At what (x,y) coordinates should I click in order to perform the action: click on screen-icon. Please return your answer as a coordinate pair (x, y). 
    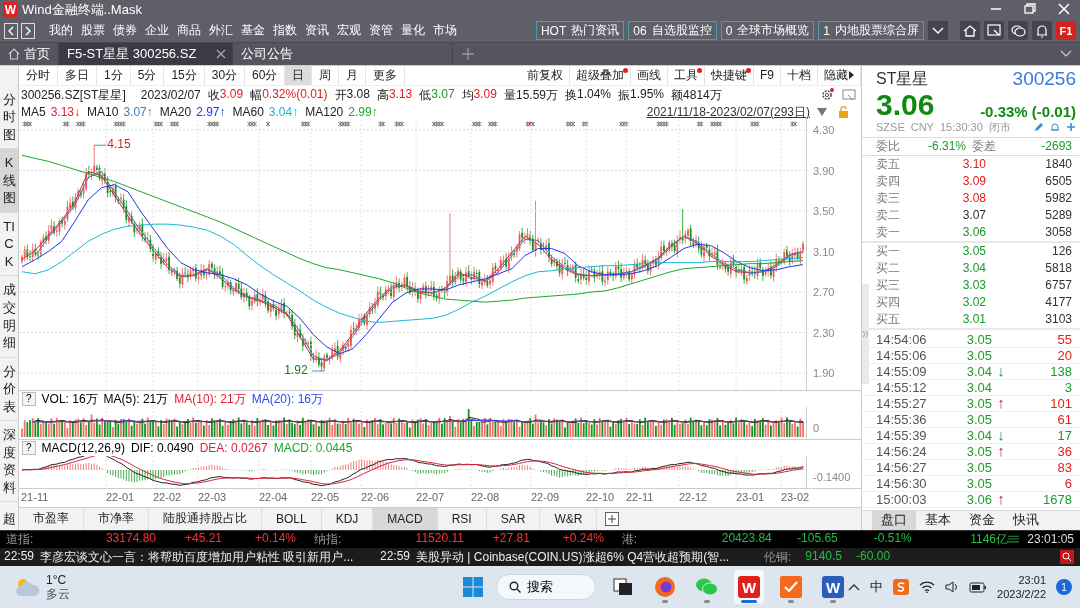
    Looking at the image, I should click on (849, 95).